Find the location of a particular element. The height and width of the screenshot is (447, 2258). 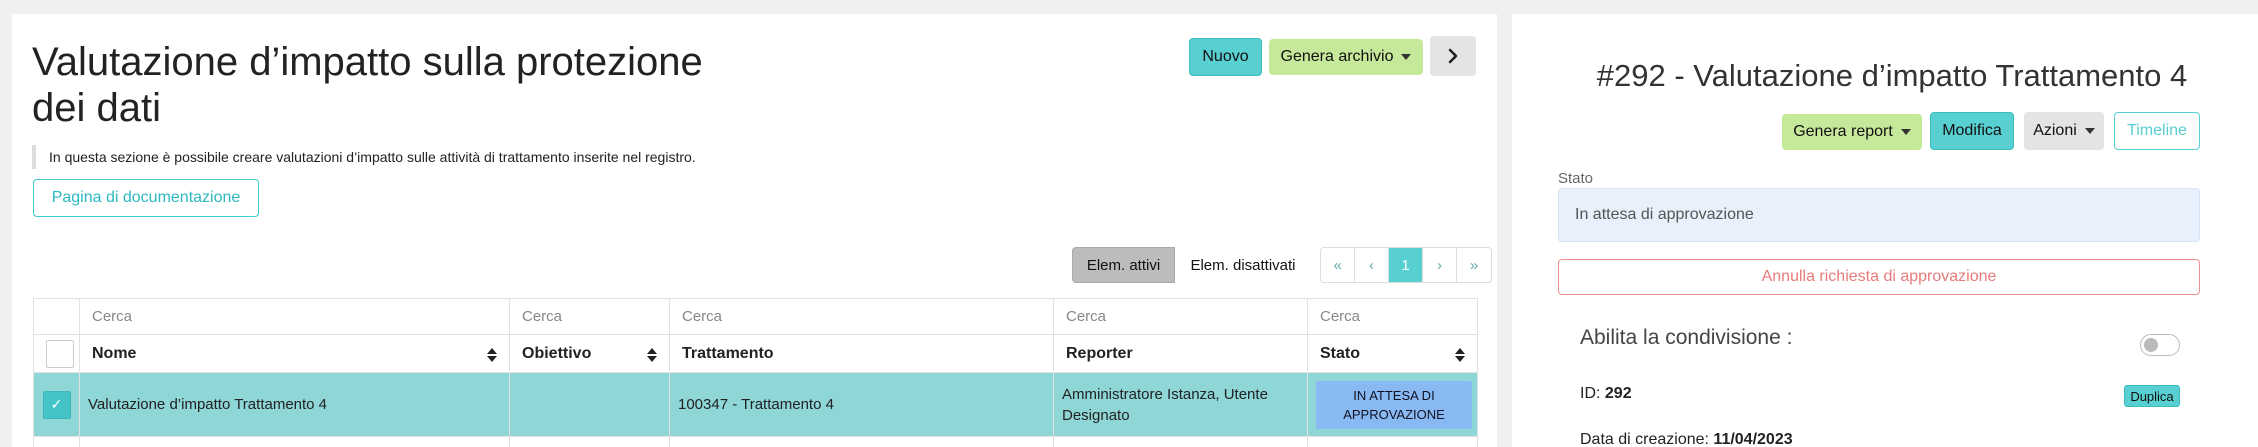

documentation-button: Pagina di documentazione is located at coordinates (146, 198).